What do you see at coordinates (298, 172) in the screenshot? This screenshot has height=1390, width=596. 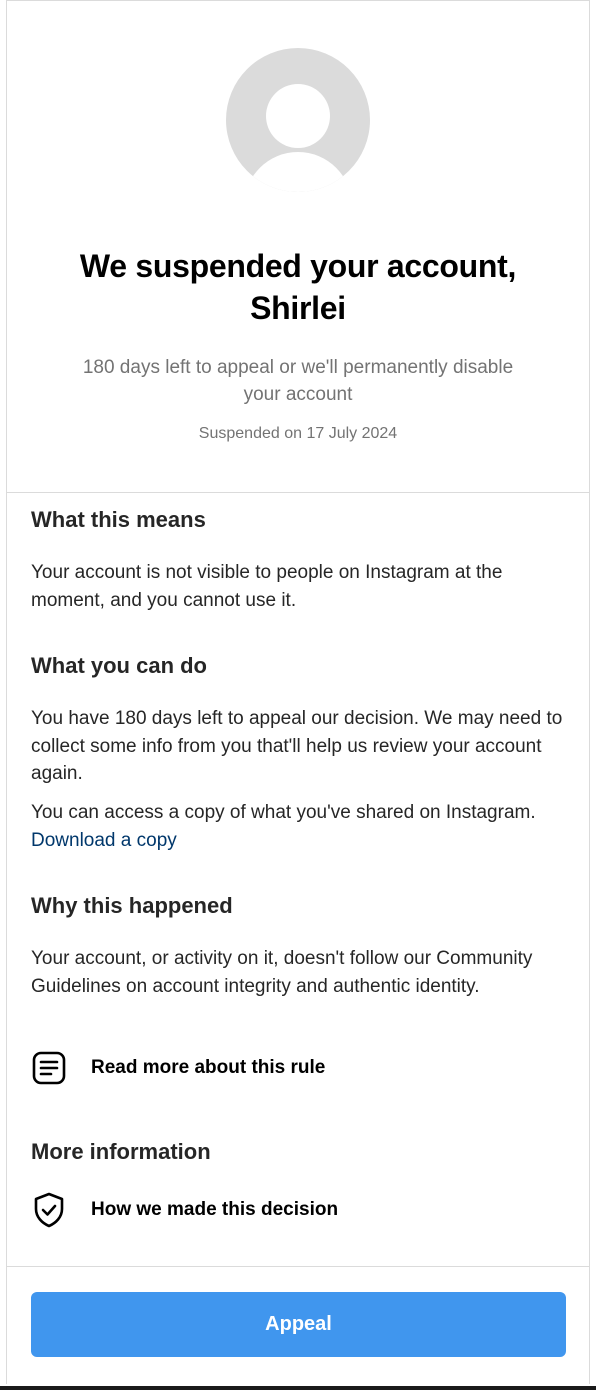 I see `avatar-shoulders-icon` at bounding box center [298, 172].